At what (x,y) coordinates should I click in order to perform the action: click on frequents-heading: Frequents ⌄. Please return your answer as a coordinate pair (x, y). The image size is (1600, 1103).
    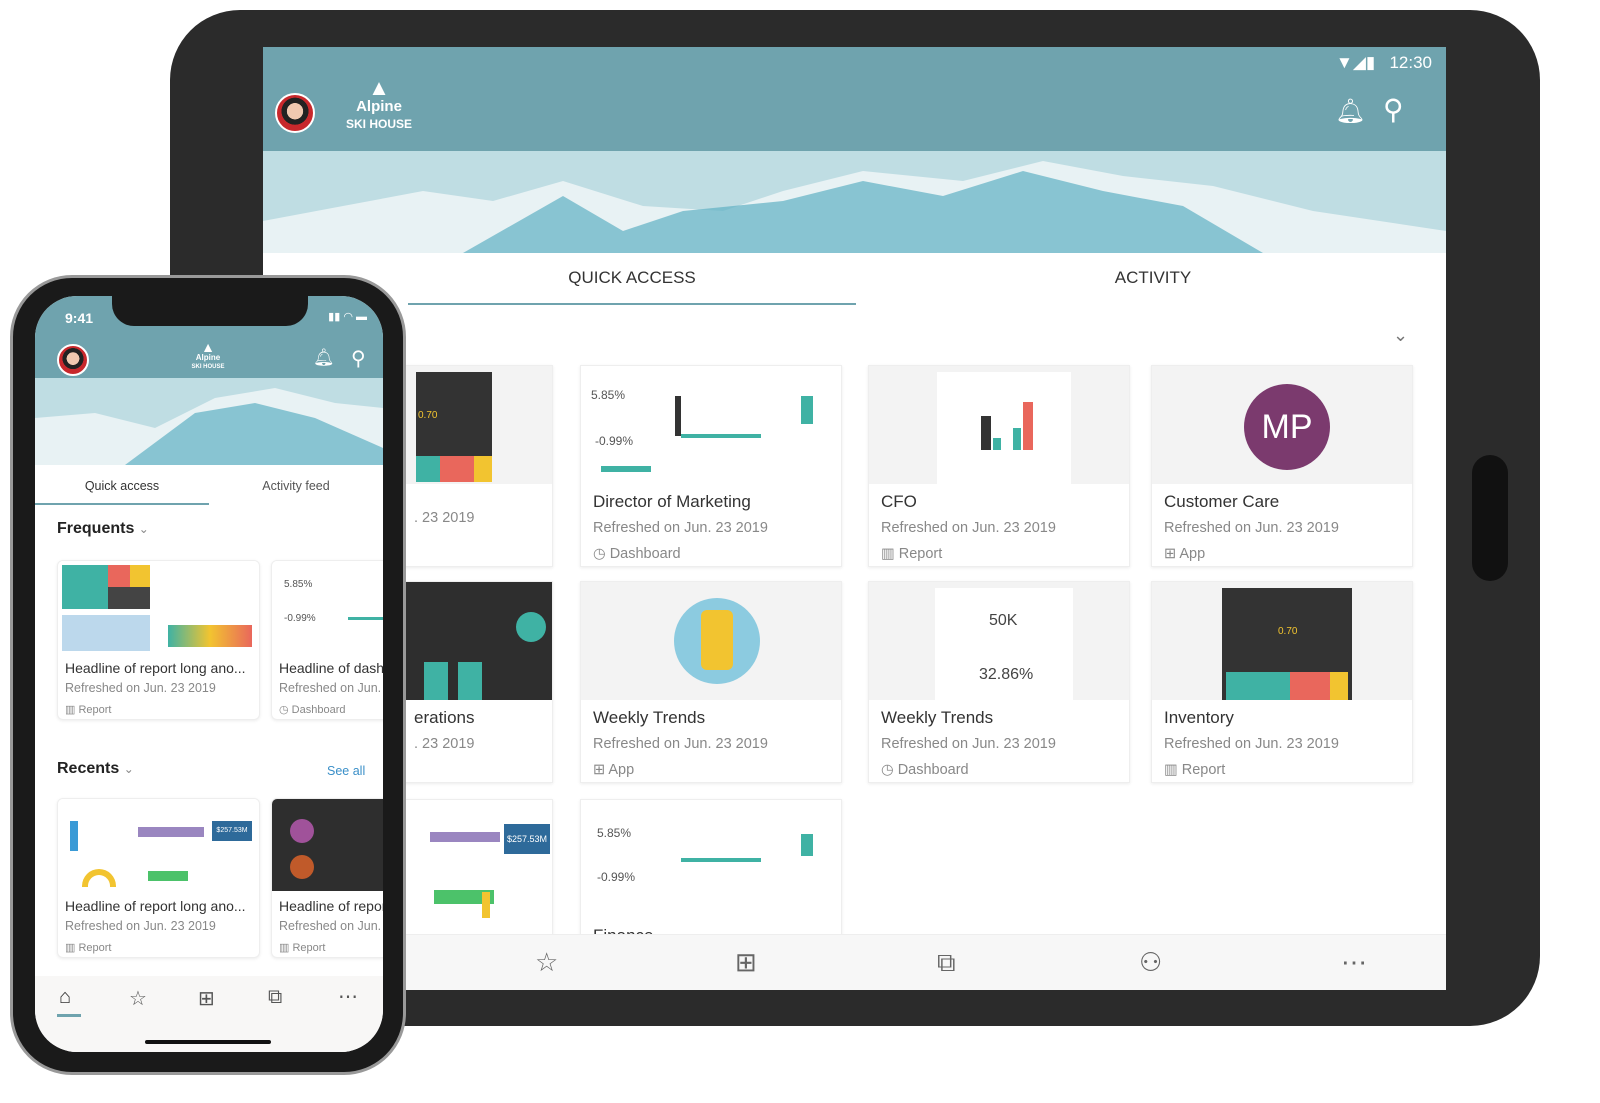
    Looking at the image, I should click on (103, 529).